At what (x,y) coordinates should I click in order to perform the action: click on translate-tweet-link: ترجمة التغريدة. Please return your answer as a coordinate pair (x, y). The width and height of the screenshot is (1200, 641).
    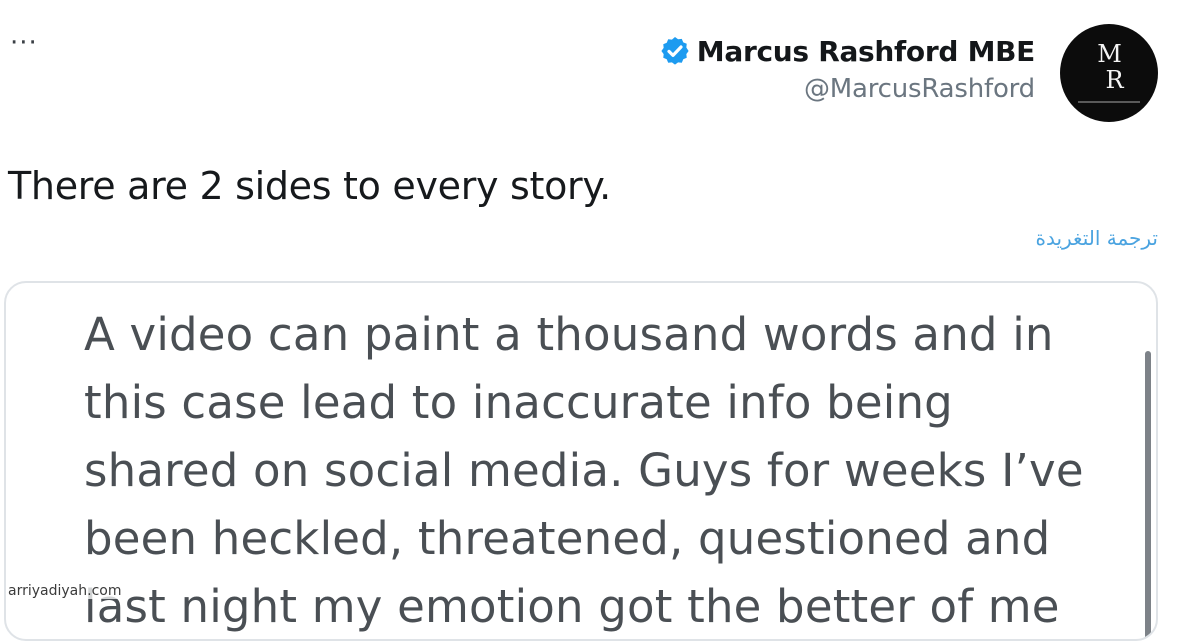
    Looking at the image, I should click on (1096, 238).